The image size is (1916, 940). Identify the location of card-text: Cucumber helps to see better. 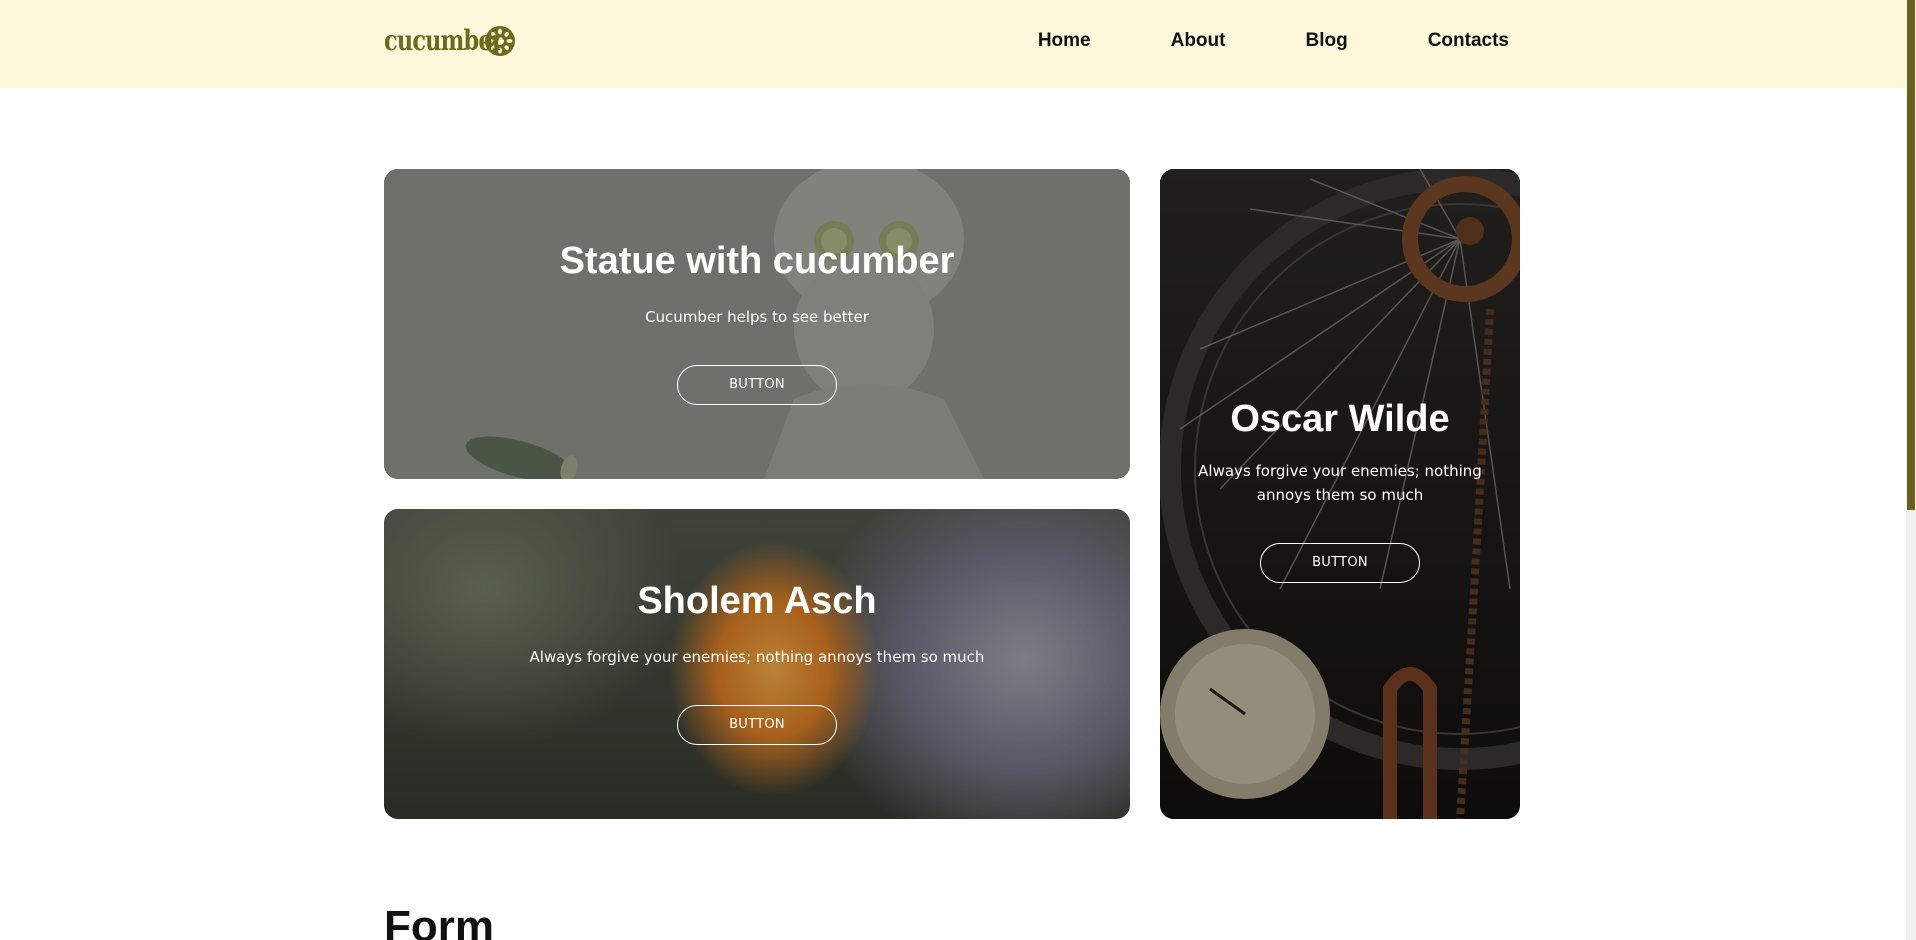
(757, 316).